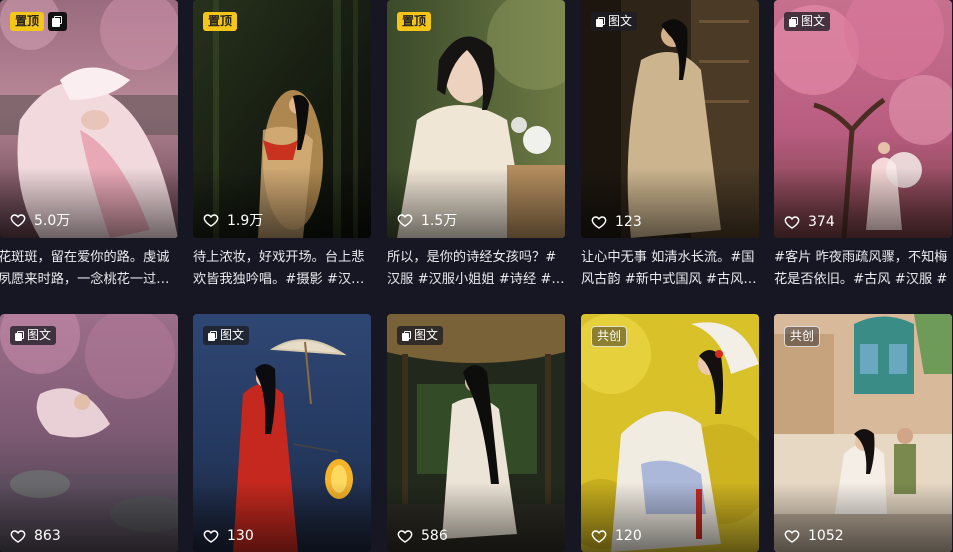 This screenshot has width=953, height=552. What do you see at coordinates (434, 536) in the screenshot?
I see `like-count-value: 586` at bounding box center [434, 536].